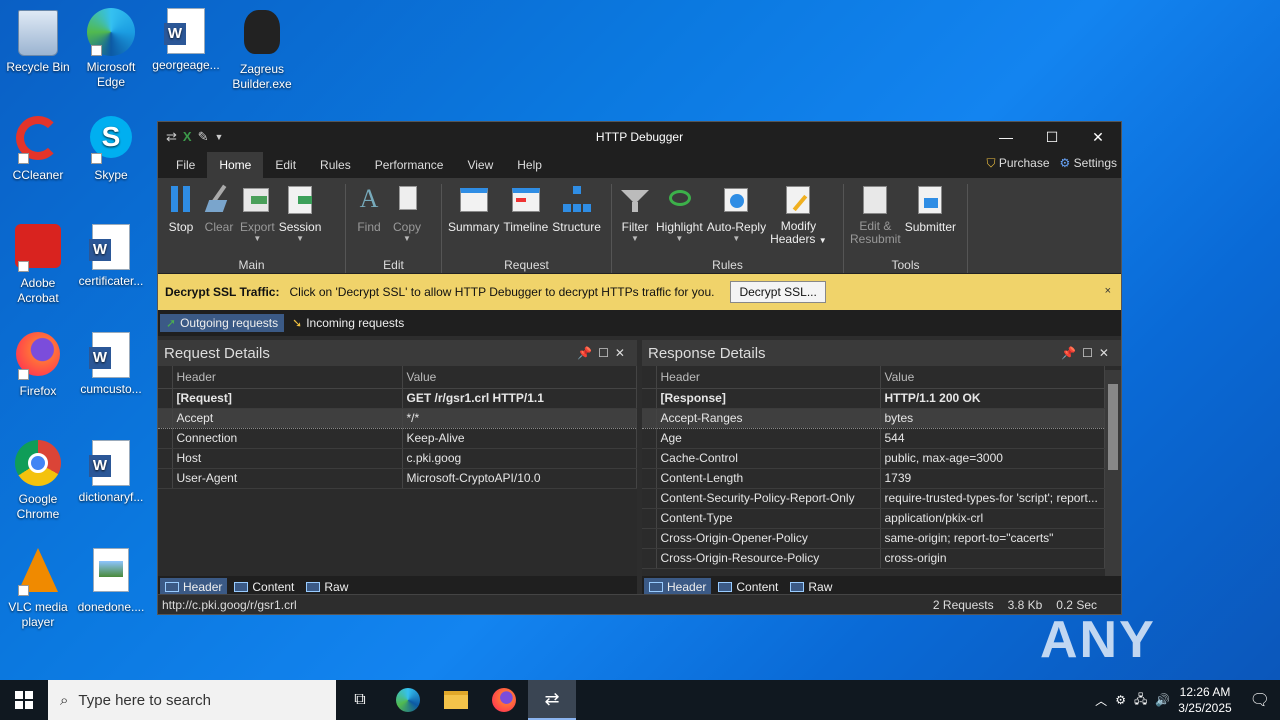 The image size is (1280, 720). Describe the element at coordinates (930, 221) in the screenshot. I see `submitter-button: Submitter` at that location.